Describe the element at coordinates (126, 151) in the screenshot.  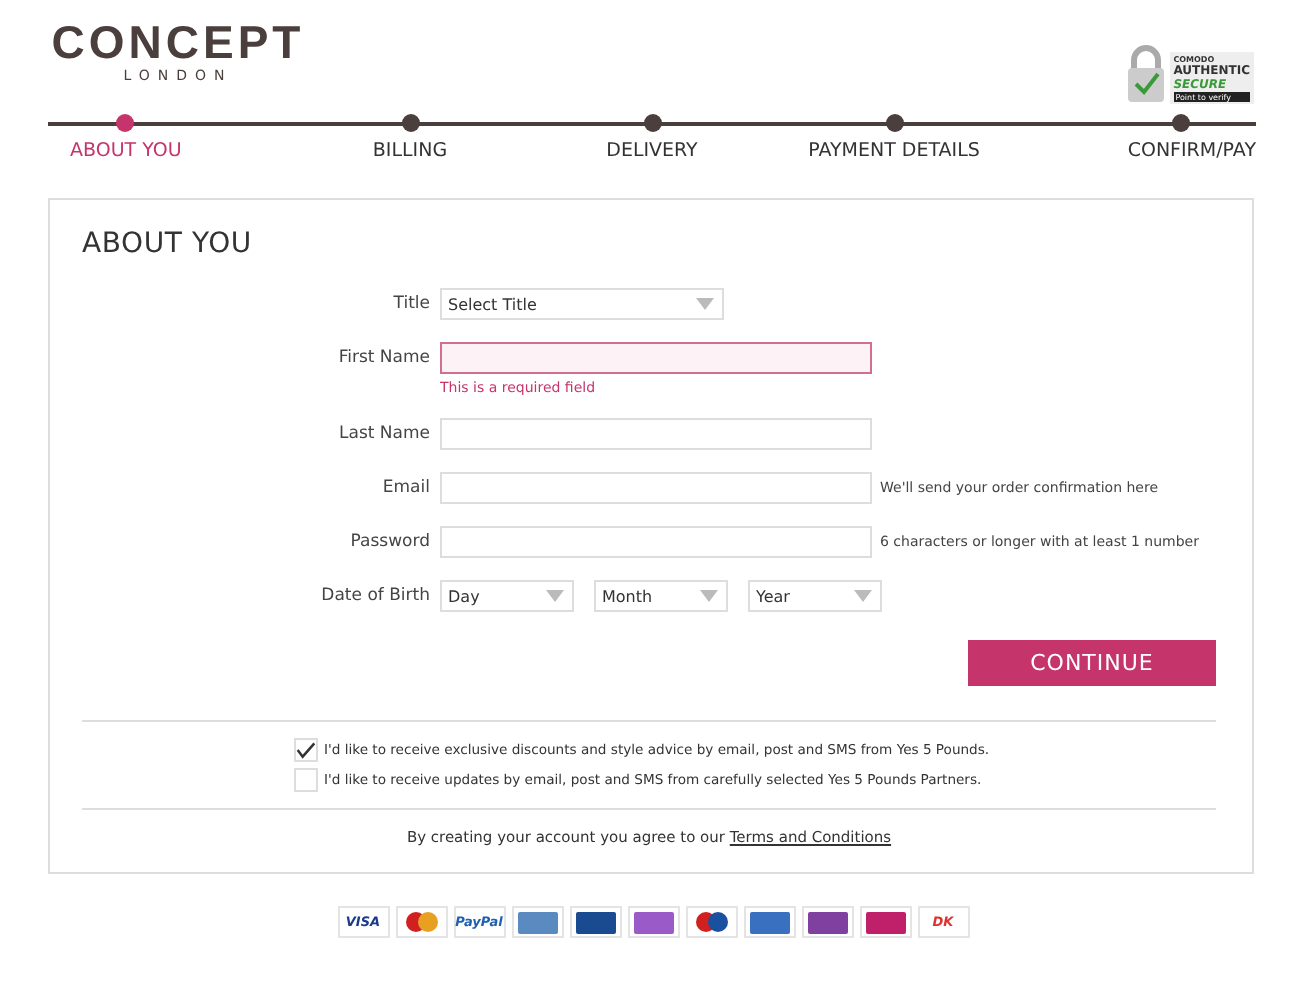
I see `step-tab: ABOUT YOU` at that location.